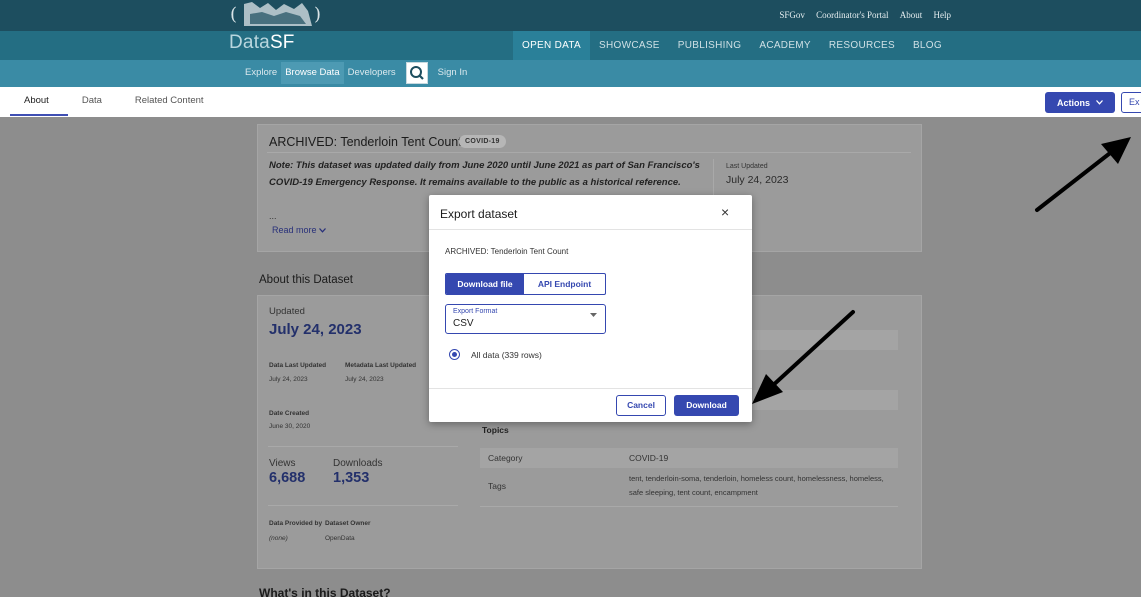 The width and height of the screenshot is (1141, 600). Describe the element at coordinates (941, 270) in the screenshot. I see `annotation-arrows` at that location.